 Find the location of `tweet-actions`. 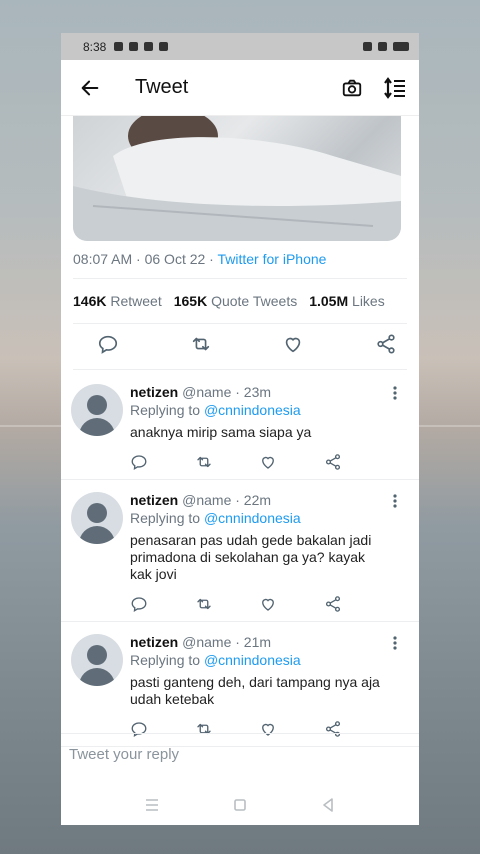

tweet-actions is located at coordinates (247, 344).